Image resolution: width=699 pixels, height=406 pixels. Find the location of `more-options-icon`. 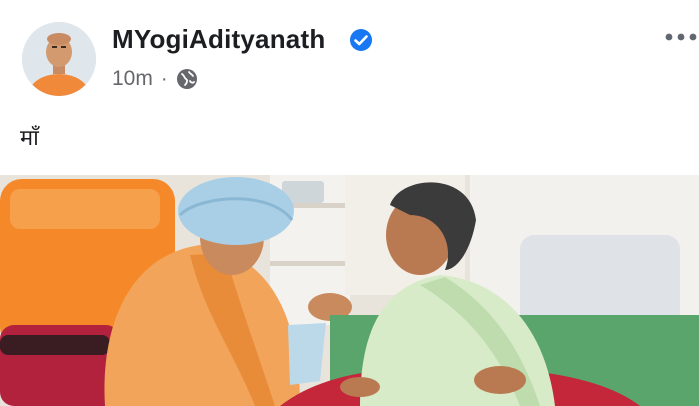

more-options-icon is located at coordinates (681, 37).